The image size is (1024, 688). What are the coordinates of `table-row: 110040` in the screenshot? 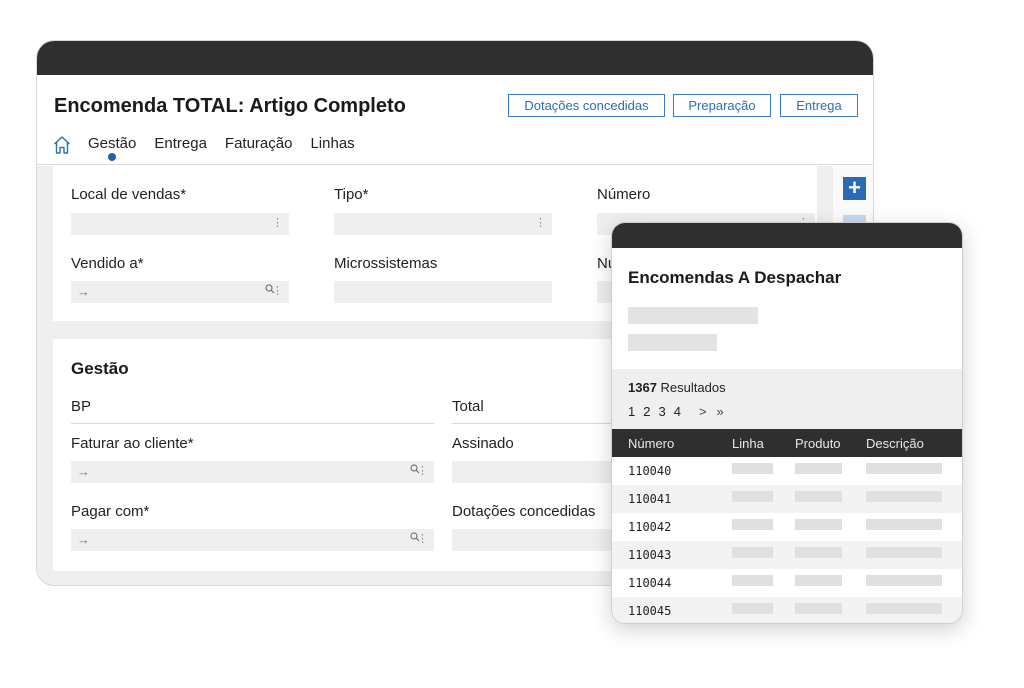 It's located at (787, 471).